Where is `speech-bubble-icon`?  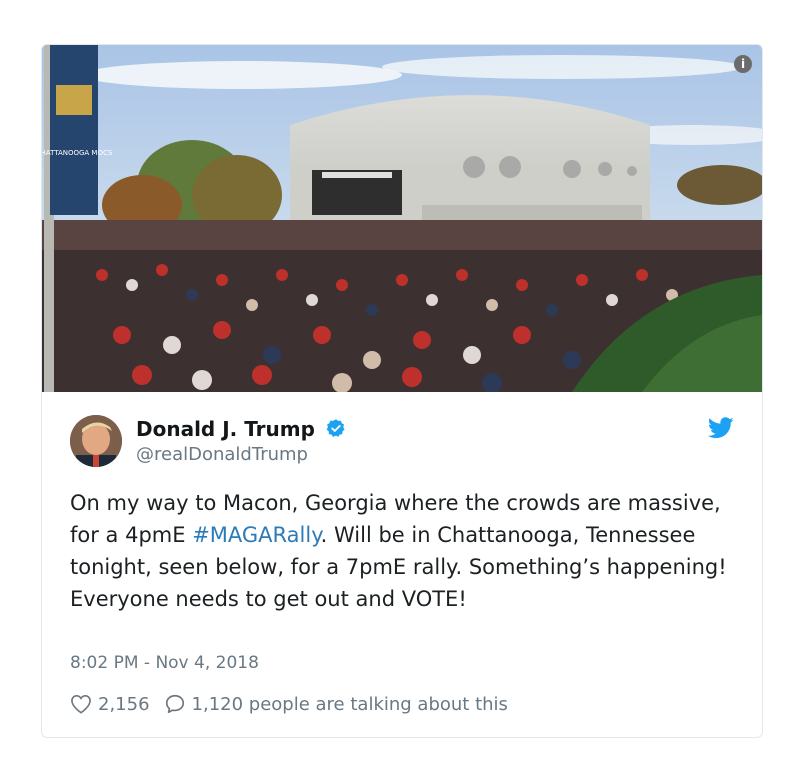
speech-bubble-icon is located at coordinates (174, 704).